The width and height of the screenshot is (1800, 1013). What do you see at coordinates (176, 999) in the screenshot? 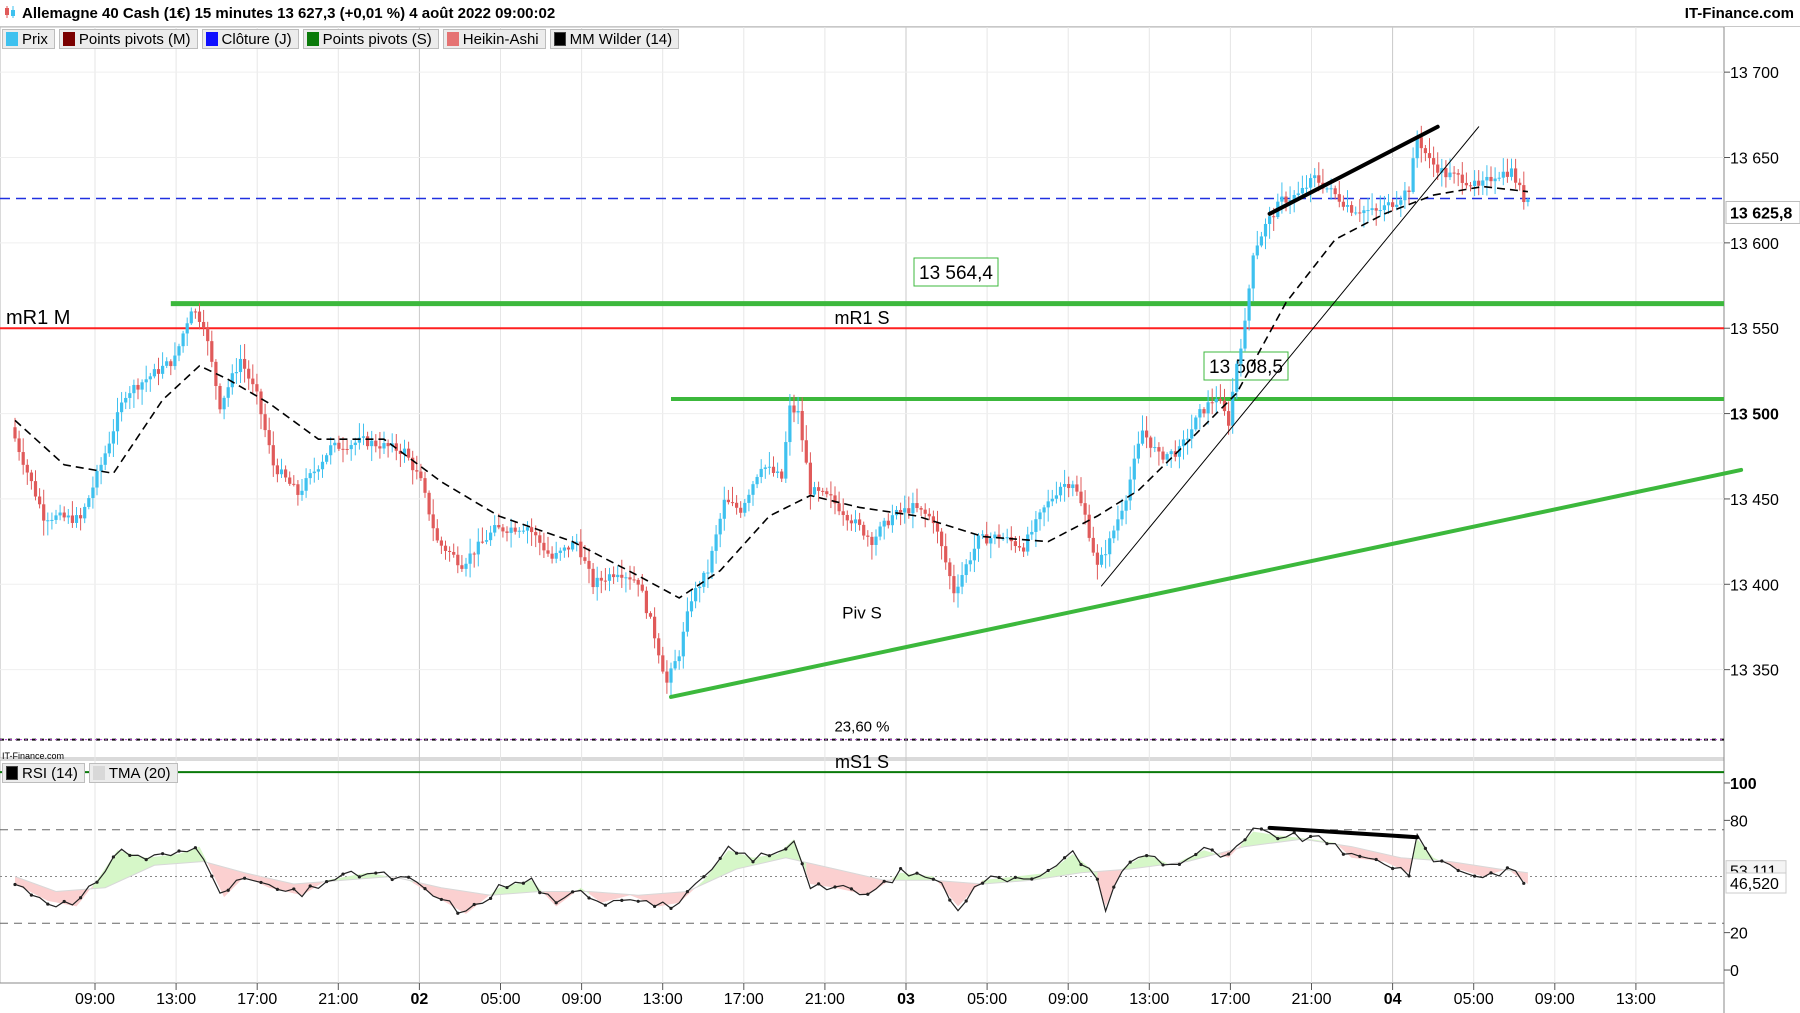
I see `x-tick-label: 13:00` at bounding box center [176, 999].